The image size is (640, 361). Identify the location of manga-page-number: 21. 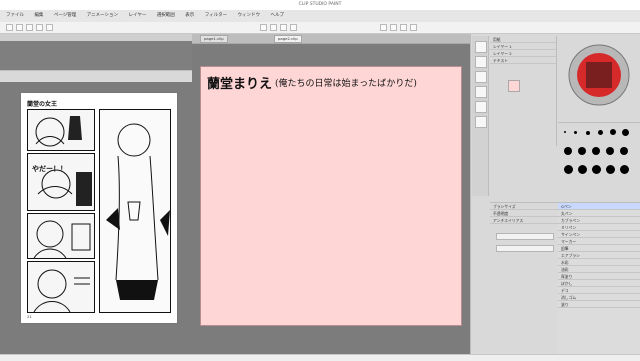
(29, 316).